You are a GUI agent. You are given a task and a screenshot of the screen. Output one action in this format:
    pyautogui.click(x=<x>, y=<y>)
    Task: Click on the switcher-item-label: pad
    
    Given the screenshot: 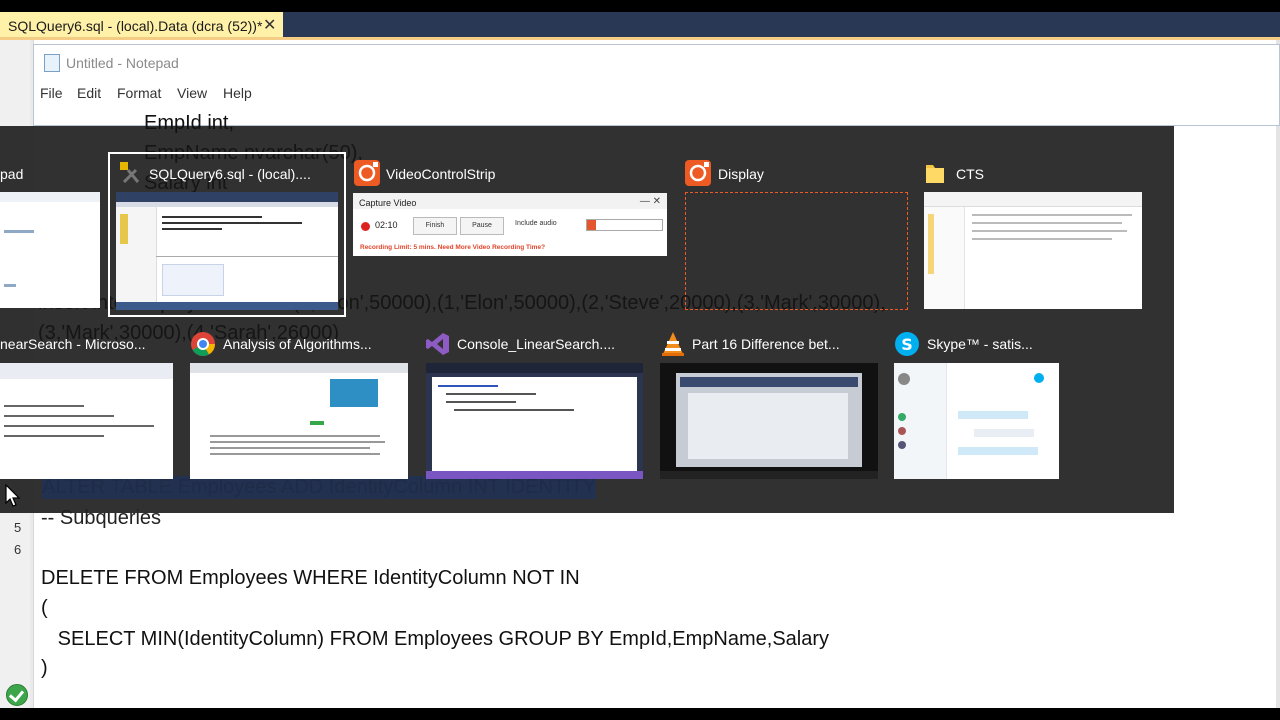 What is the action you would take?
    pyautogui.click(x=12, y=174)
    